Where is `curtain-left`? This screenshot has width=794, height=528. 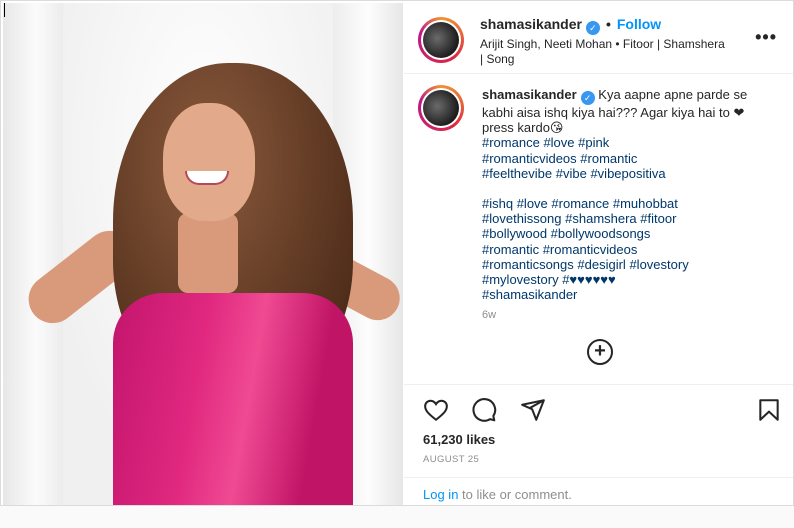 curtain-left is located at coordinates (33, 254).